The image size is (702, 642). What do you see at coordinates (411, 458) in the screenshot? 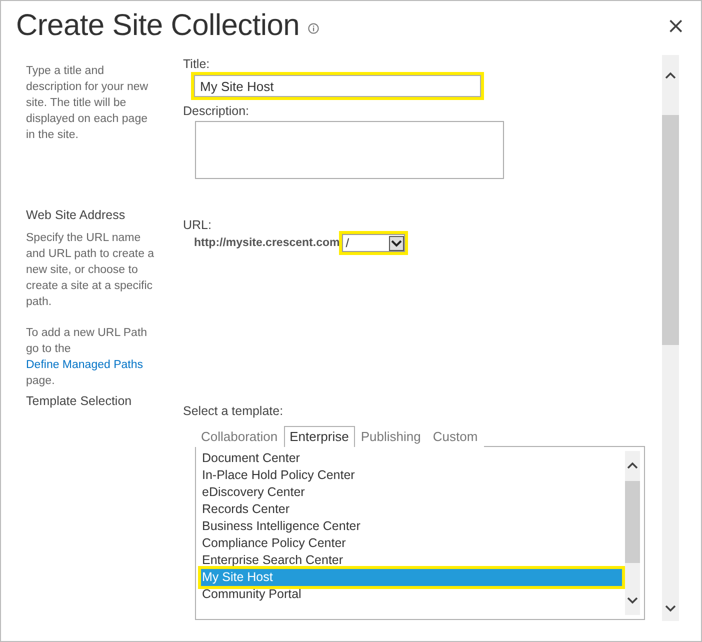
I see `template-item: Document Center` at bounding box center [411, 458].